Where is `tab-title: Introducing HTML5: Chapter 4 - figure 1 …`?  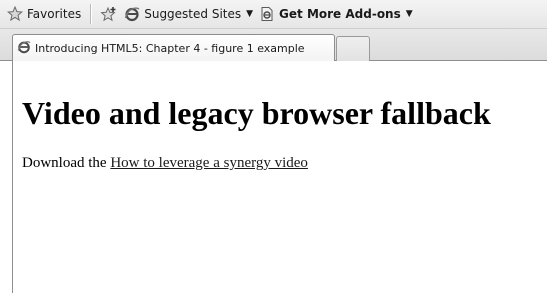
tab-title: Introducing HTML5: Chapter 4 - figure 1 … is located at coordinates (170, 48).